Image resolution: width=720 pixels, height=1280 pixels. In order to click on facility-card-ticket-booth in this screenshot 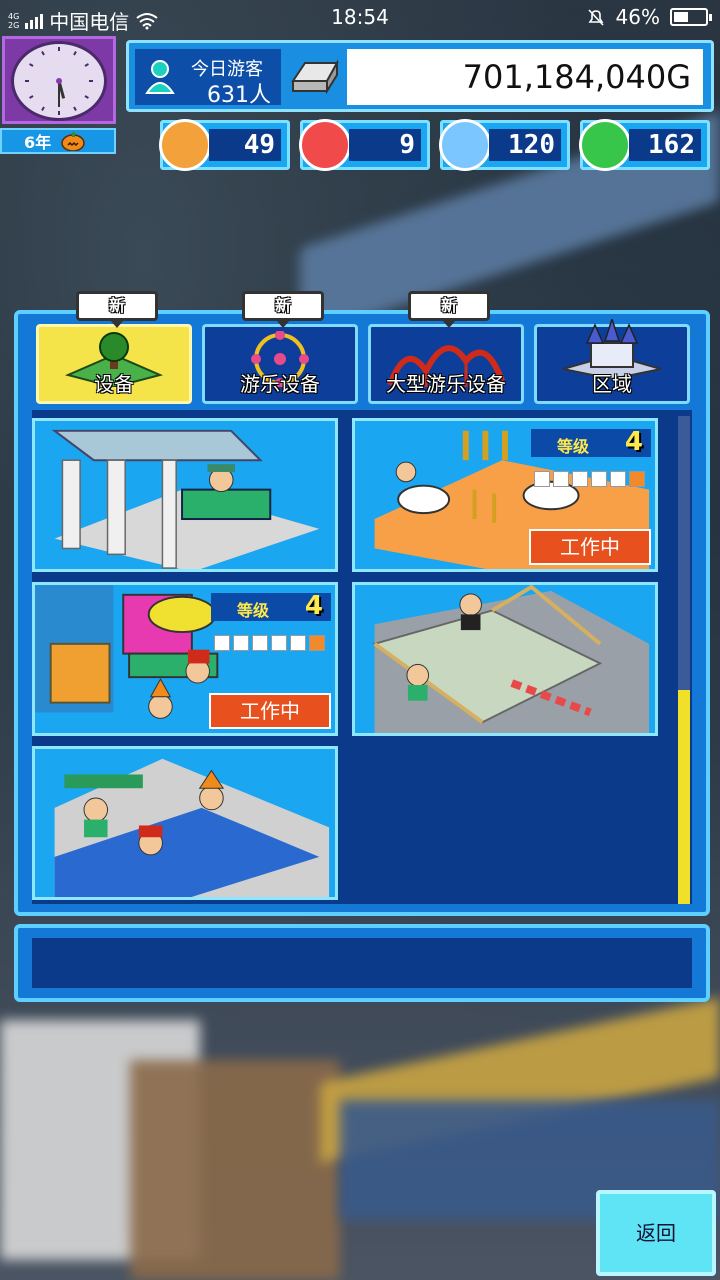, I will do `click(185, 495)`.